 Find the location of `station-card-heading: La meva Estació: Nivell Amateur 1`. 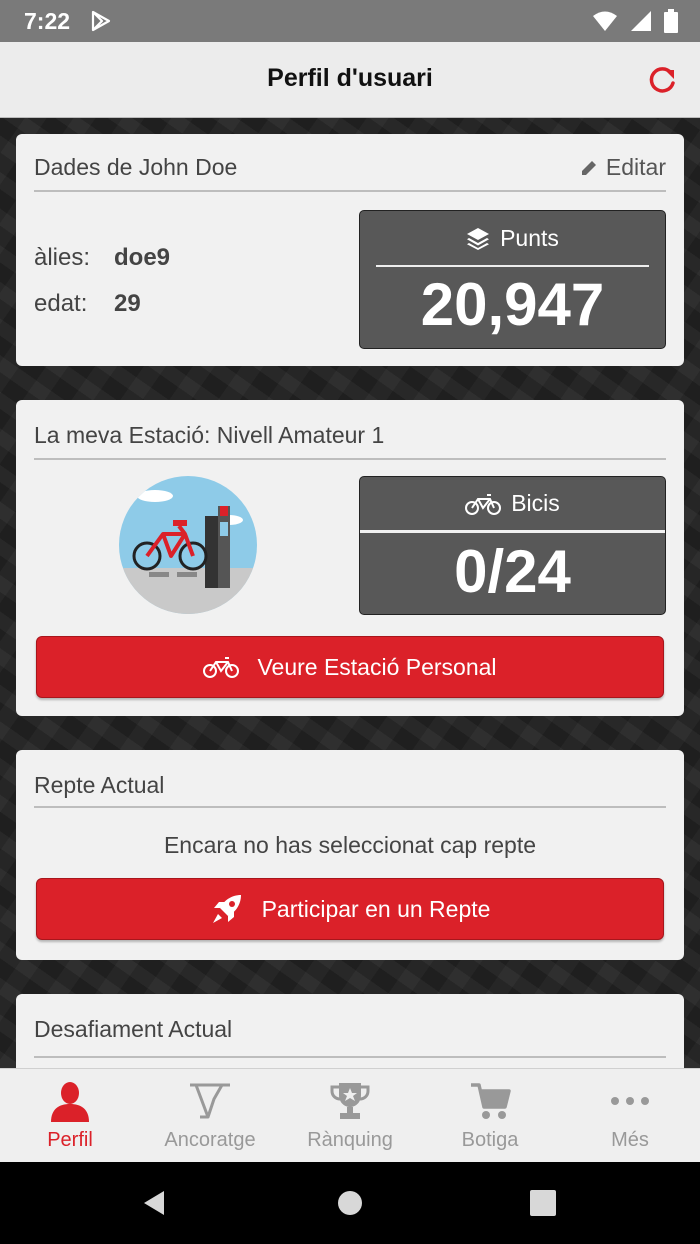

station-card-heading: La meva Estació: Nivell Amateur 1 is located at coordinates (209, 435).